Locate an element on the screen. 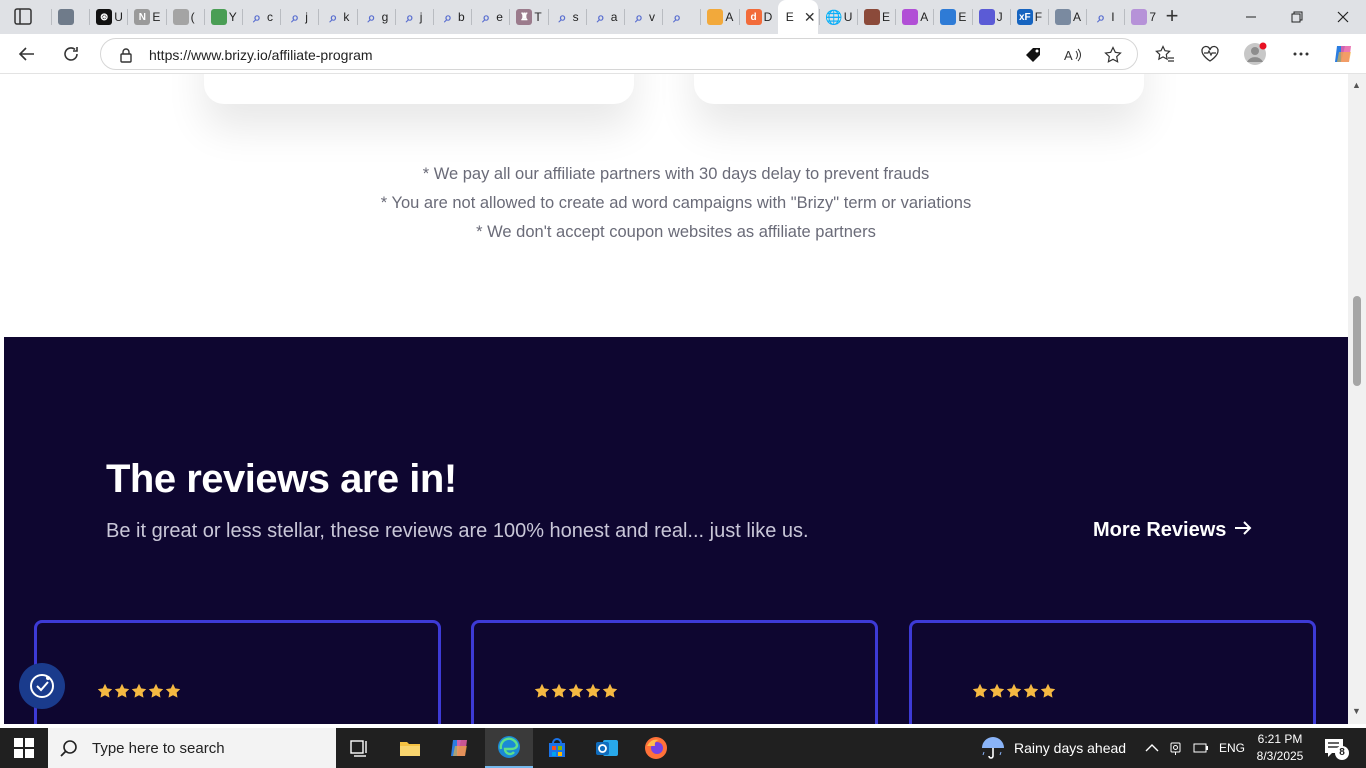 This screenshot has height=768, width=1366. back-button is located at coordinates (27, 54).